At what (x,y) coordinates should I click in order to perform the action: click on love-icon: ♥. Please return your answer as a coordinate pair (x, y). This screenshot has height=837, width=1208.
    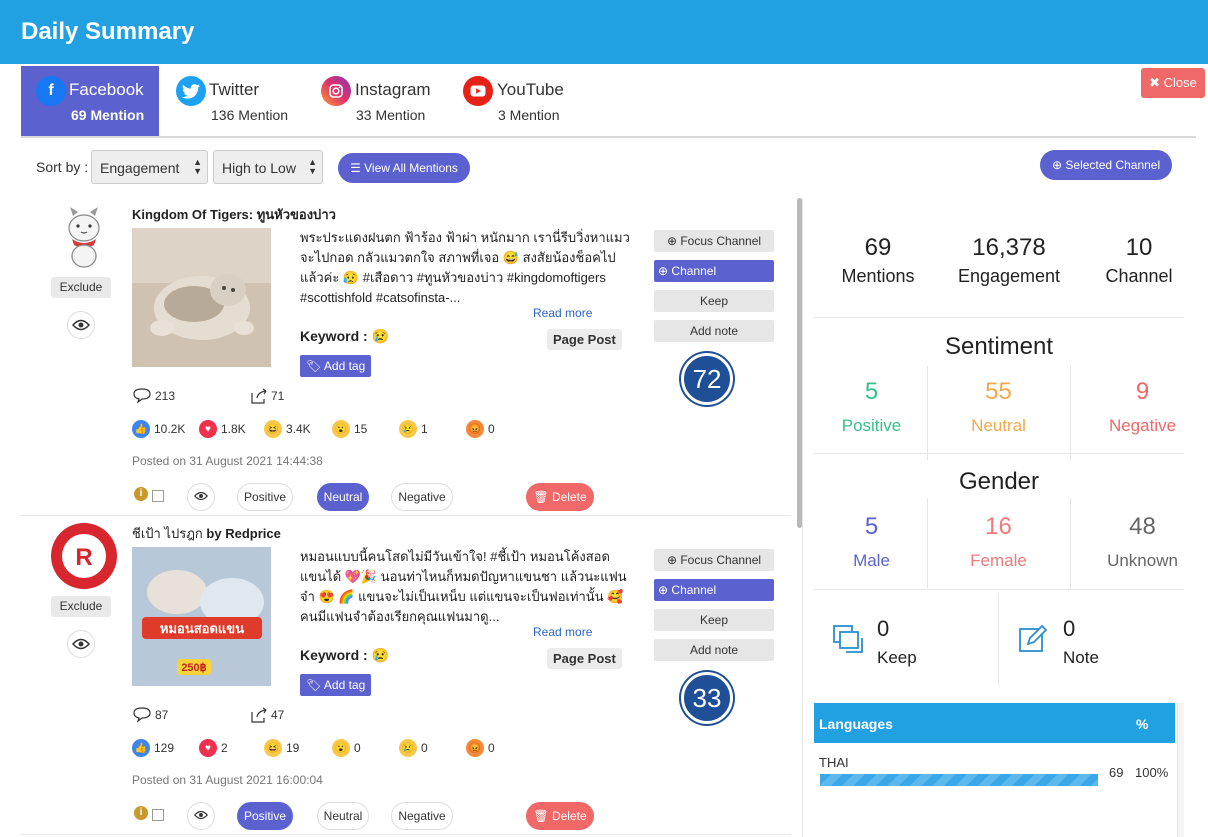
    Looking at the image, I should click on (208, 429).